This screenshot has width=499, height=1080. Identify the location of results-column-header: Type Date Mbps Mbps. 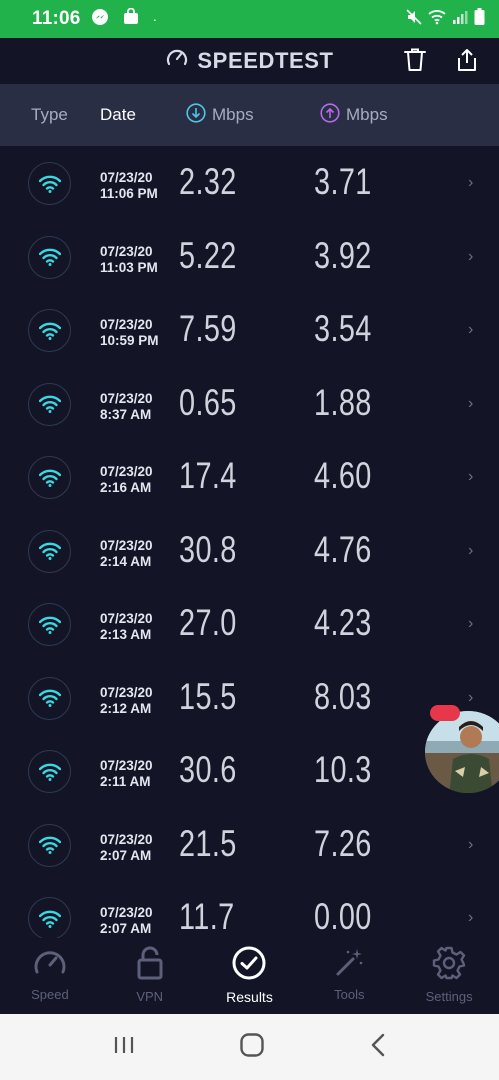
(249, 115).